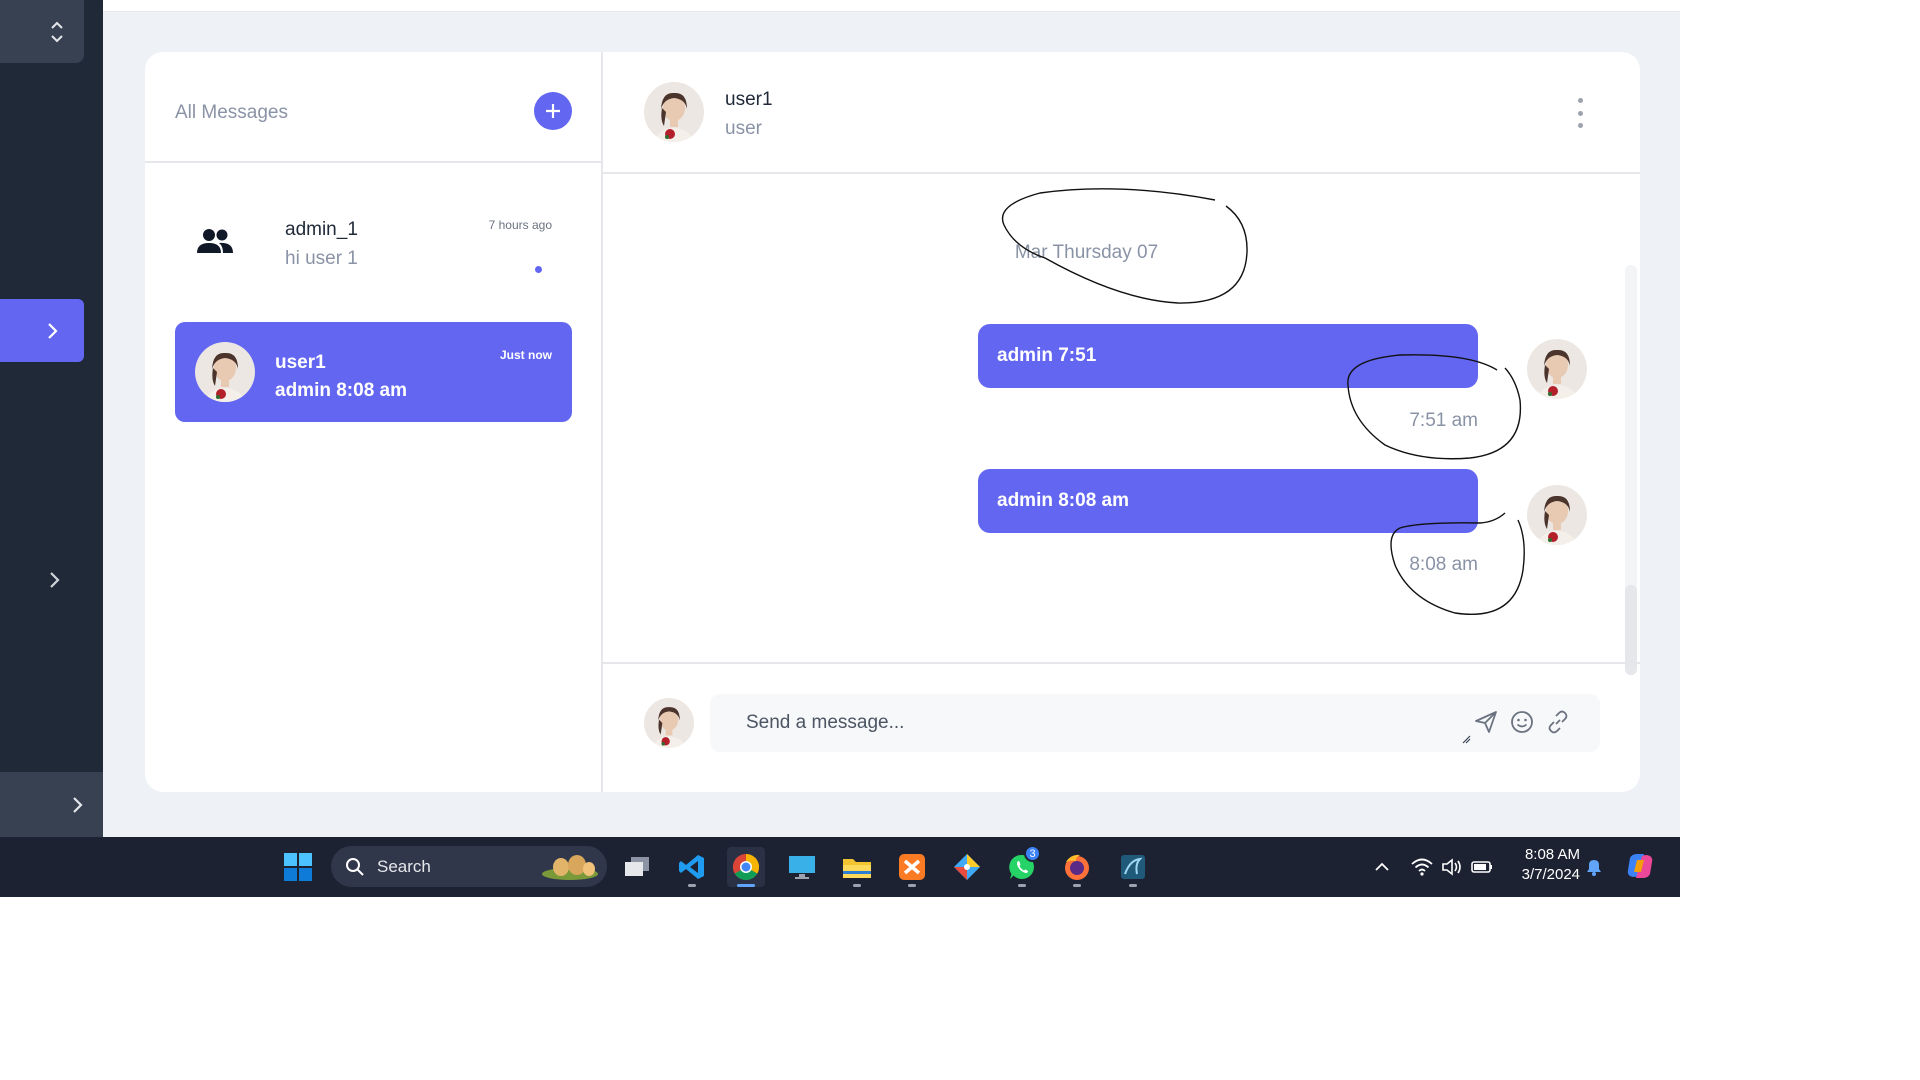 The width and height of the screenshot is (1920, 1080). What do you see at coordinates (1422, 867) in the screenshot?
I see `wifi-icon` at bounding box center [1422, 867].